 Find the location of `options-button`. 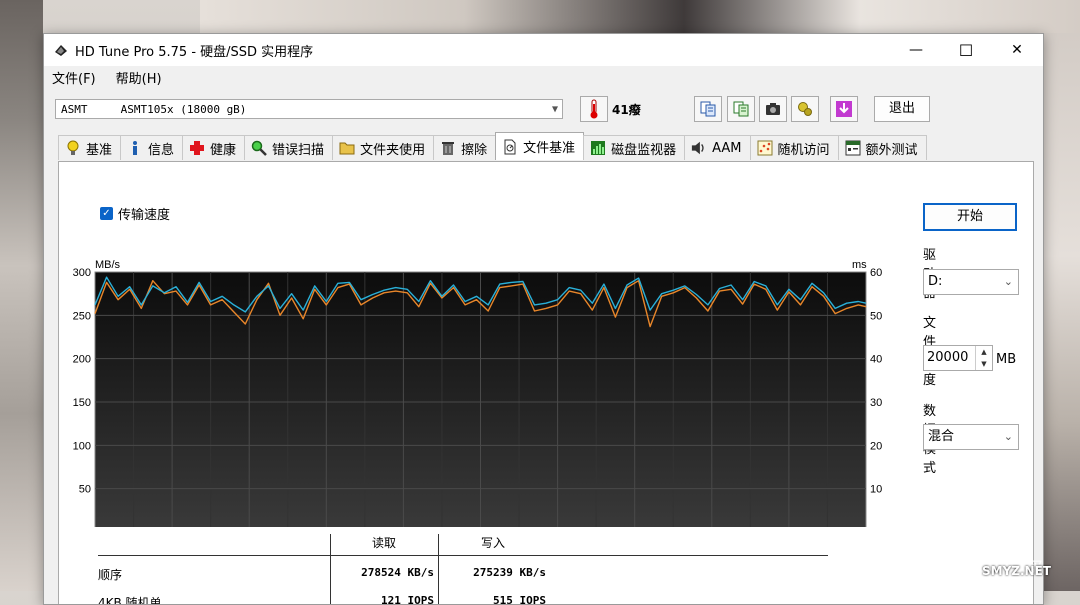

options-button is located at coordinates (805, 109).